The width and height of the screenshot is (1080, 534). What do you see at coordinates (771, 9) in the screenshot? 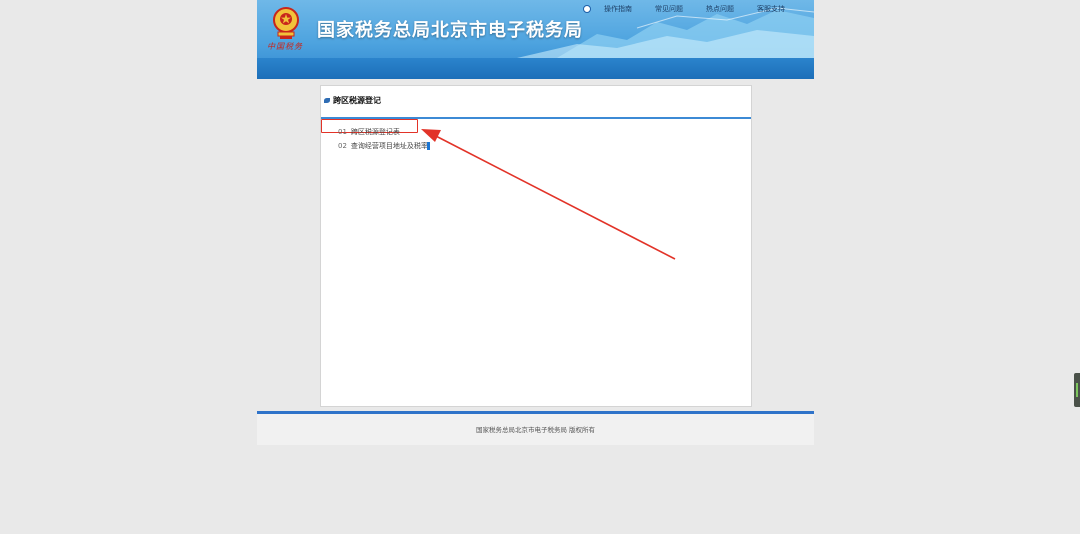
I see `nav-customer-support: 客服支持` at bounding box center [771, 9].